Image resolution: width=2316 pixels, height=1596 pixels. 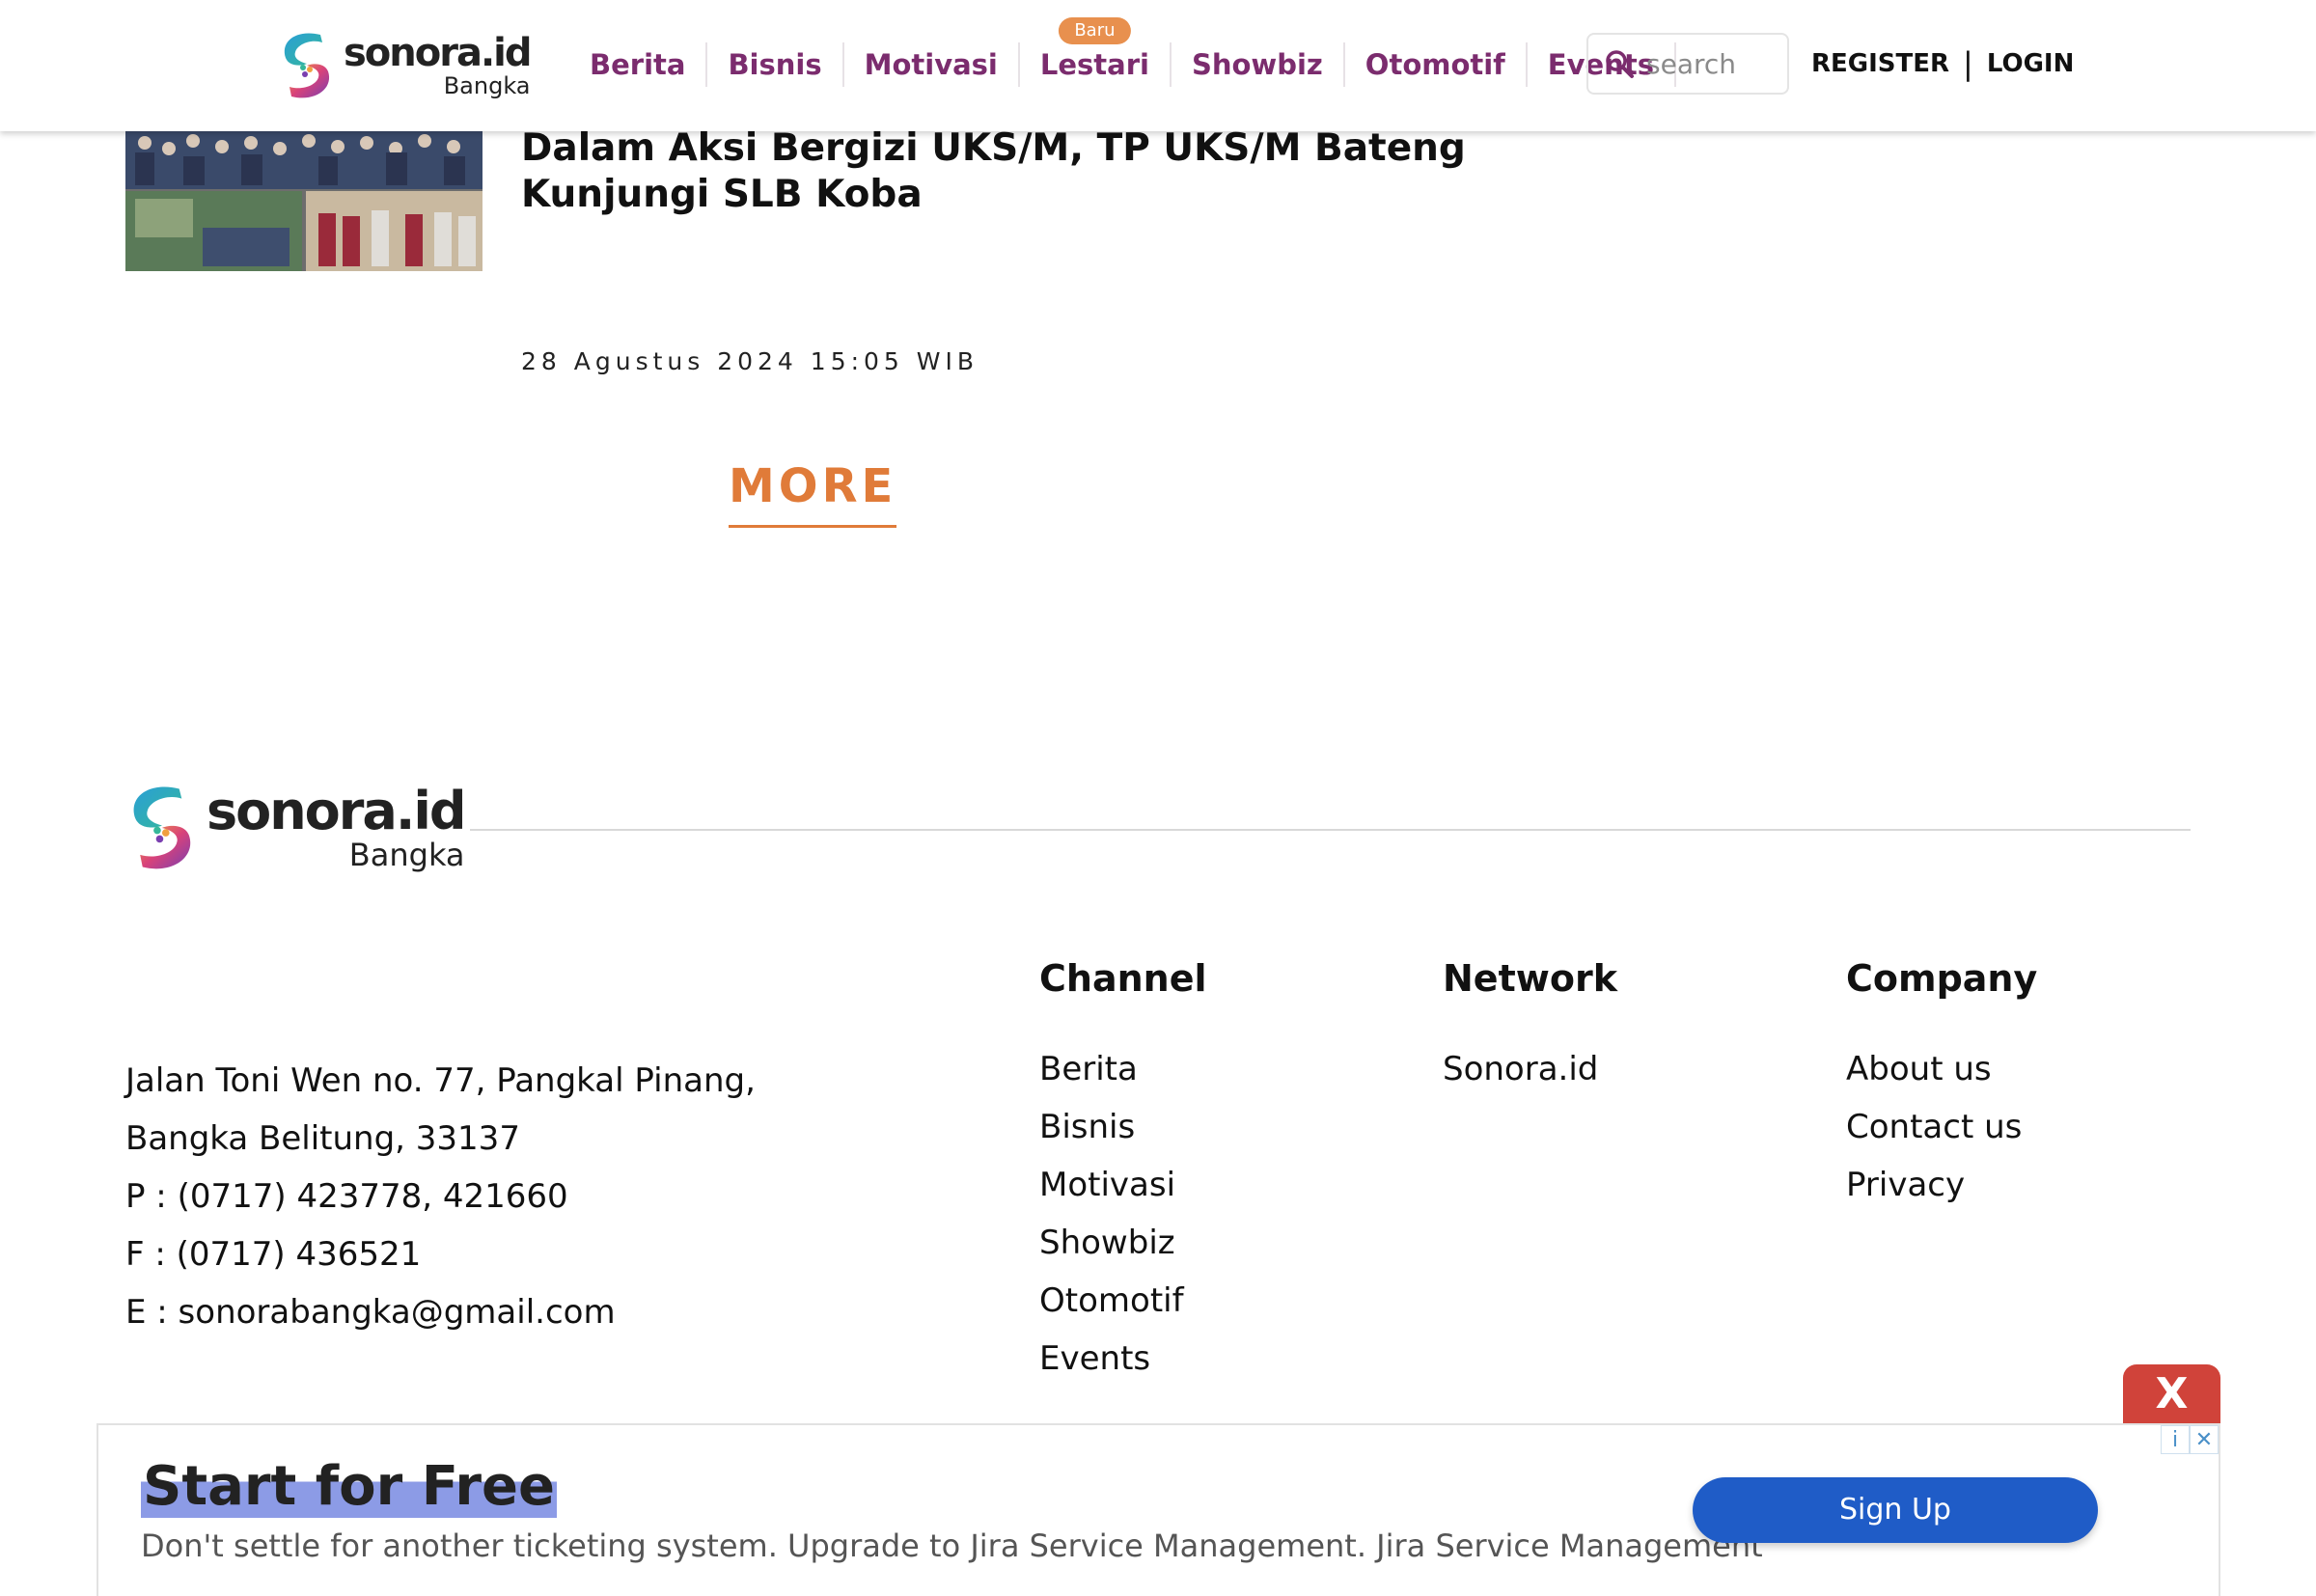 I want to click on footer-link-otomotif: Otomotif, so click(x=1123, y=1301).